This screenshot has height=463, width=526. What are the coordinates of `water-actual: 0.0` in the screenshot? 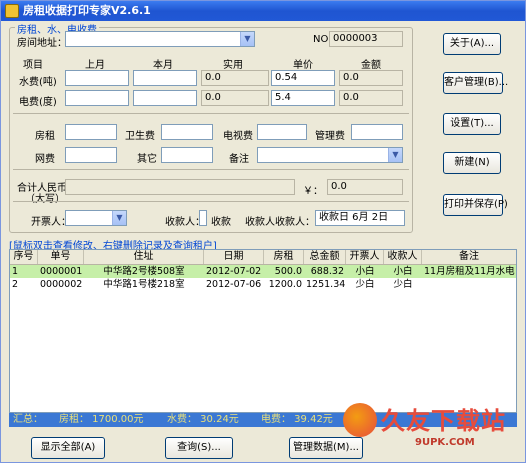 It's located at (235, 78).